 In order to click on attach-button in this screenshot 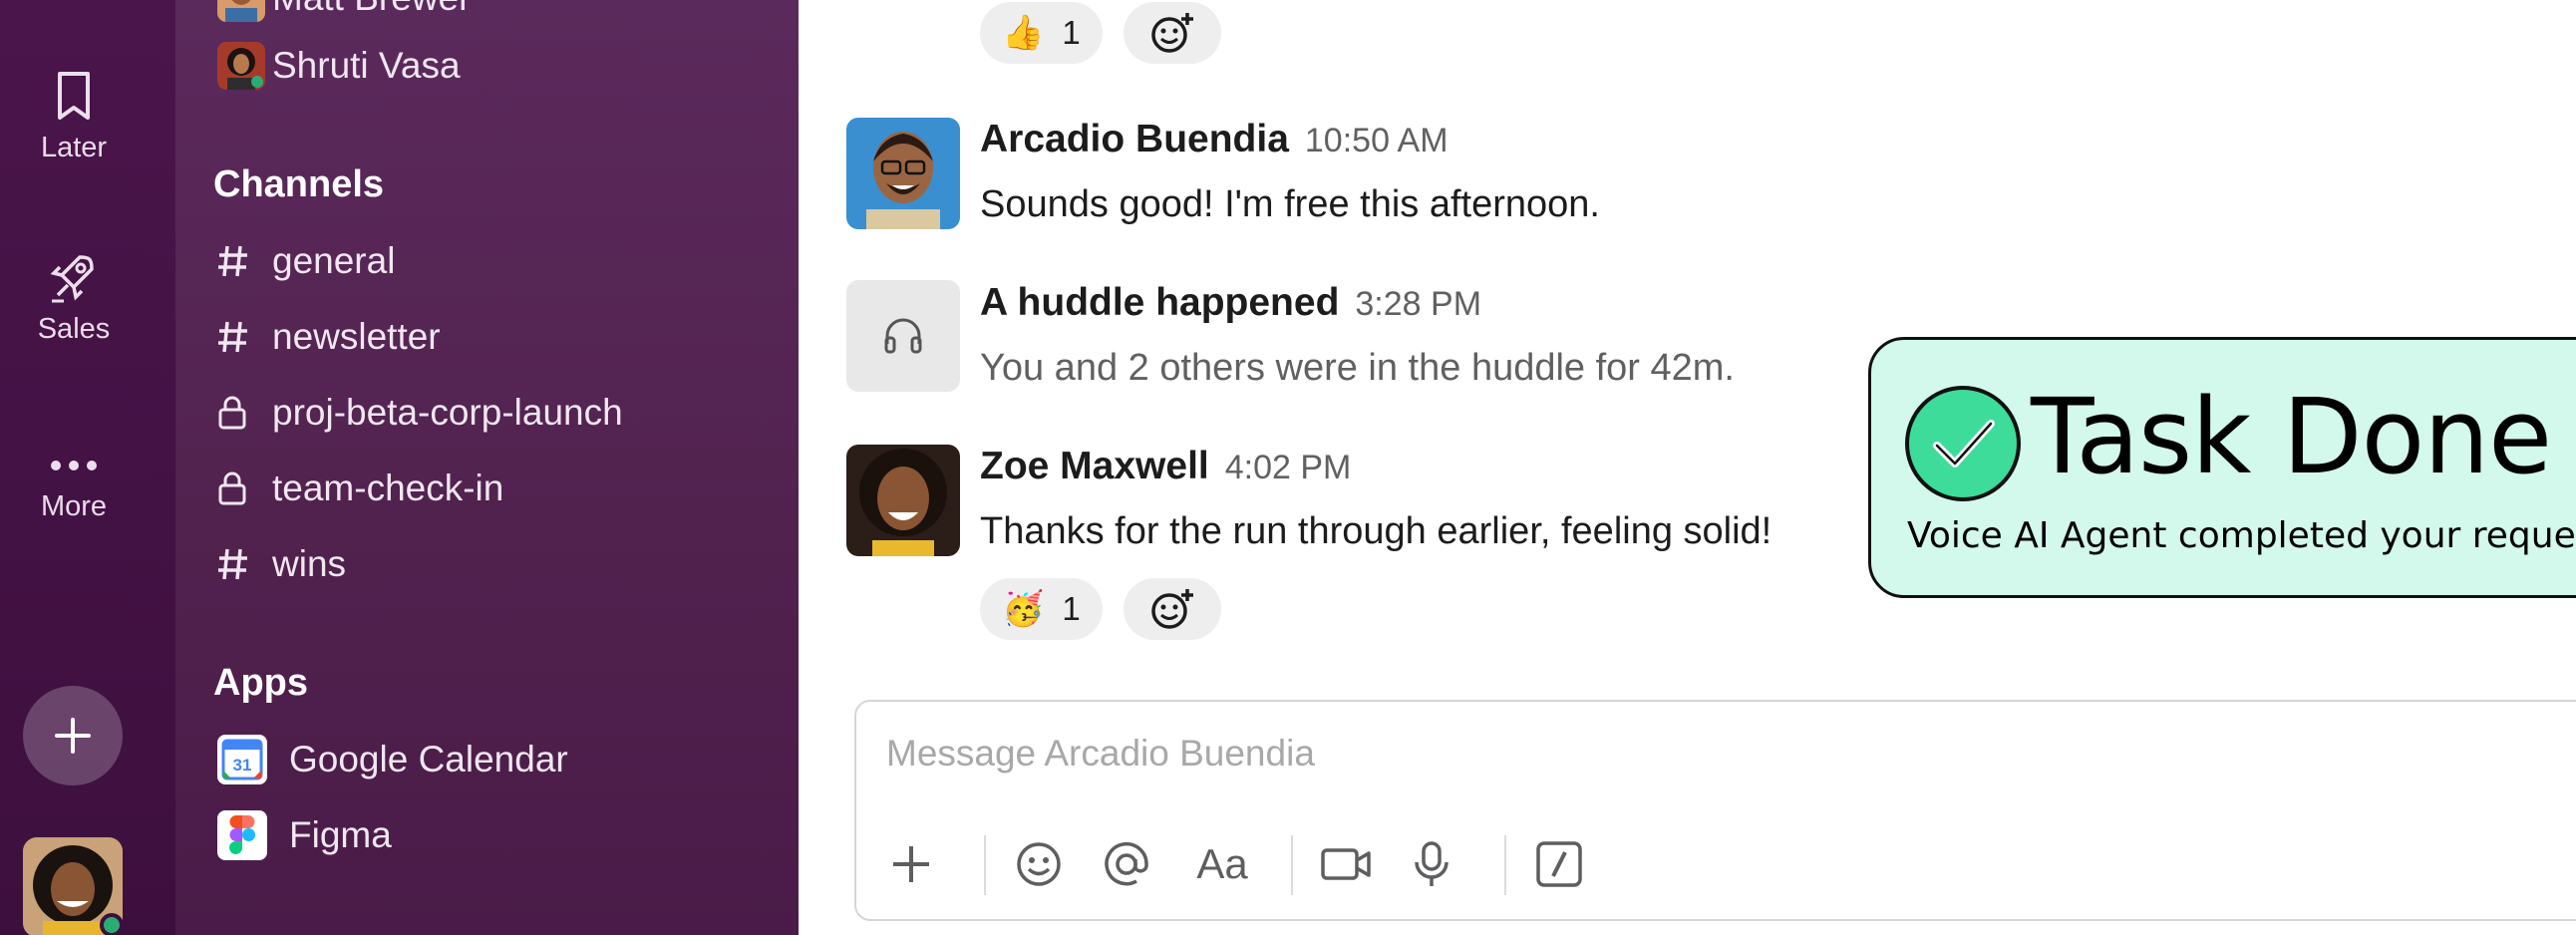, I will do `click(911, 864)`.